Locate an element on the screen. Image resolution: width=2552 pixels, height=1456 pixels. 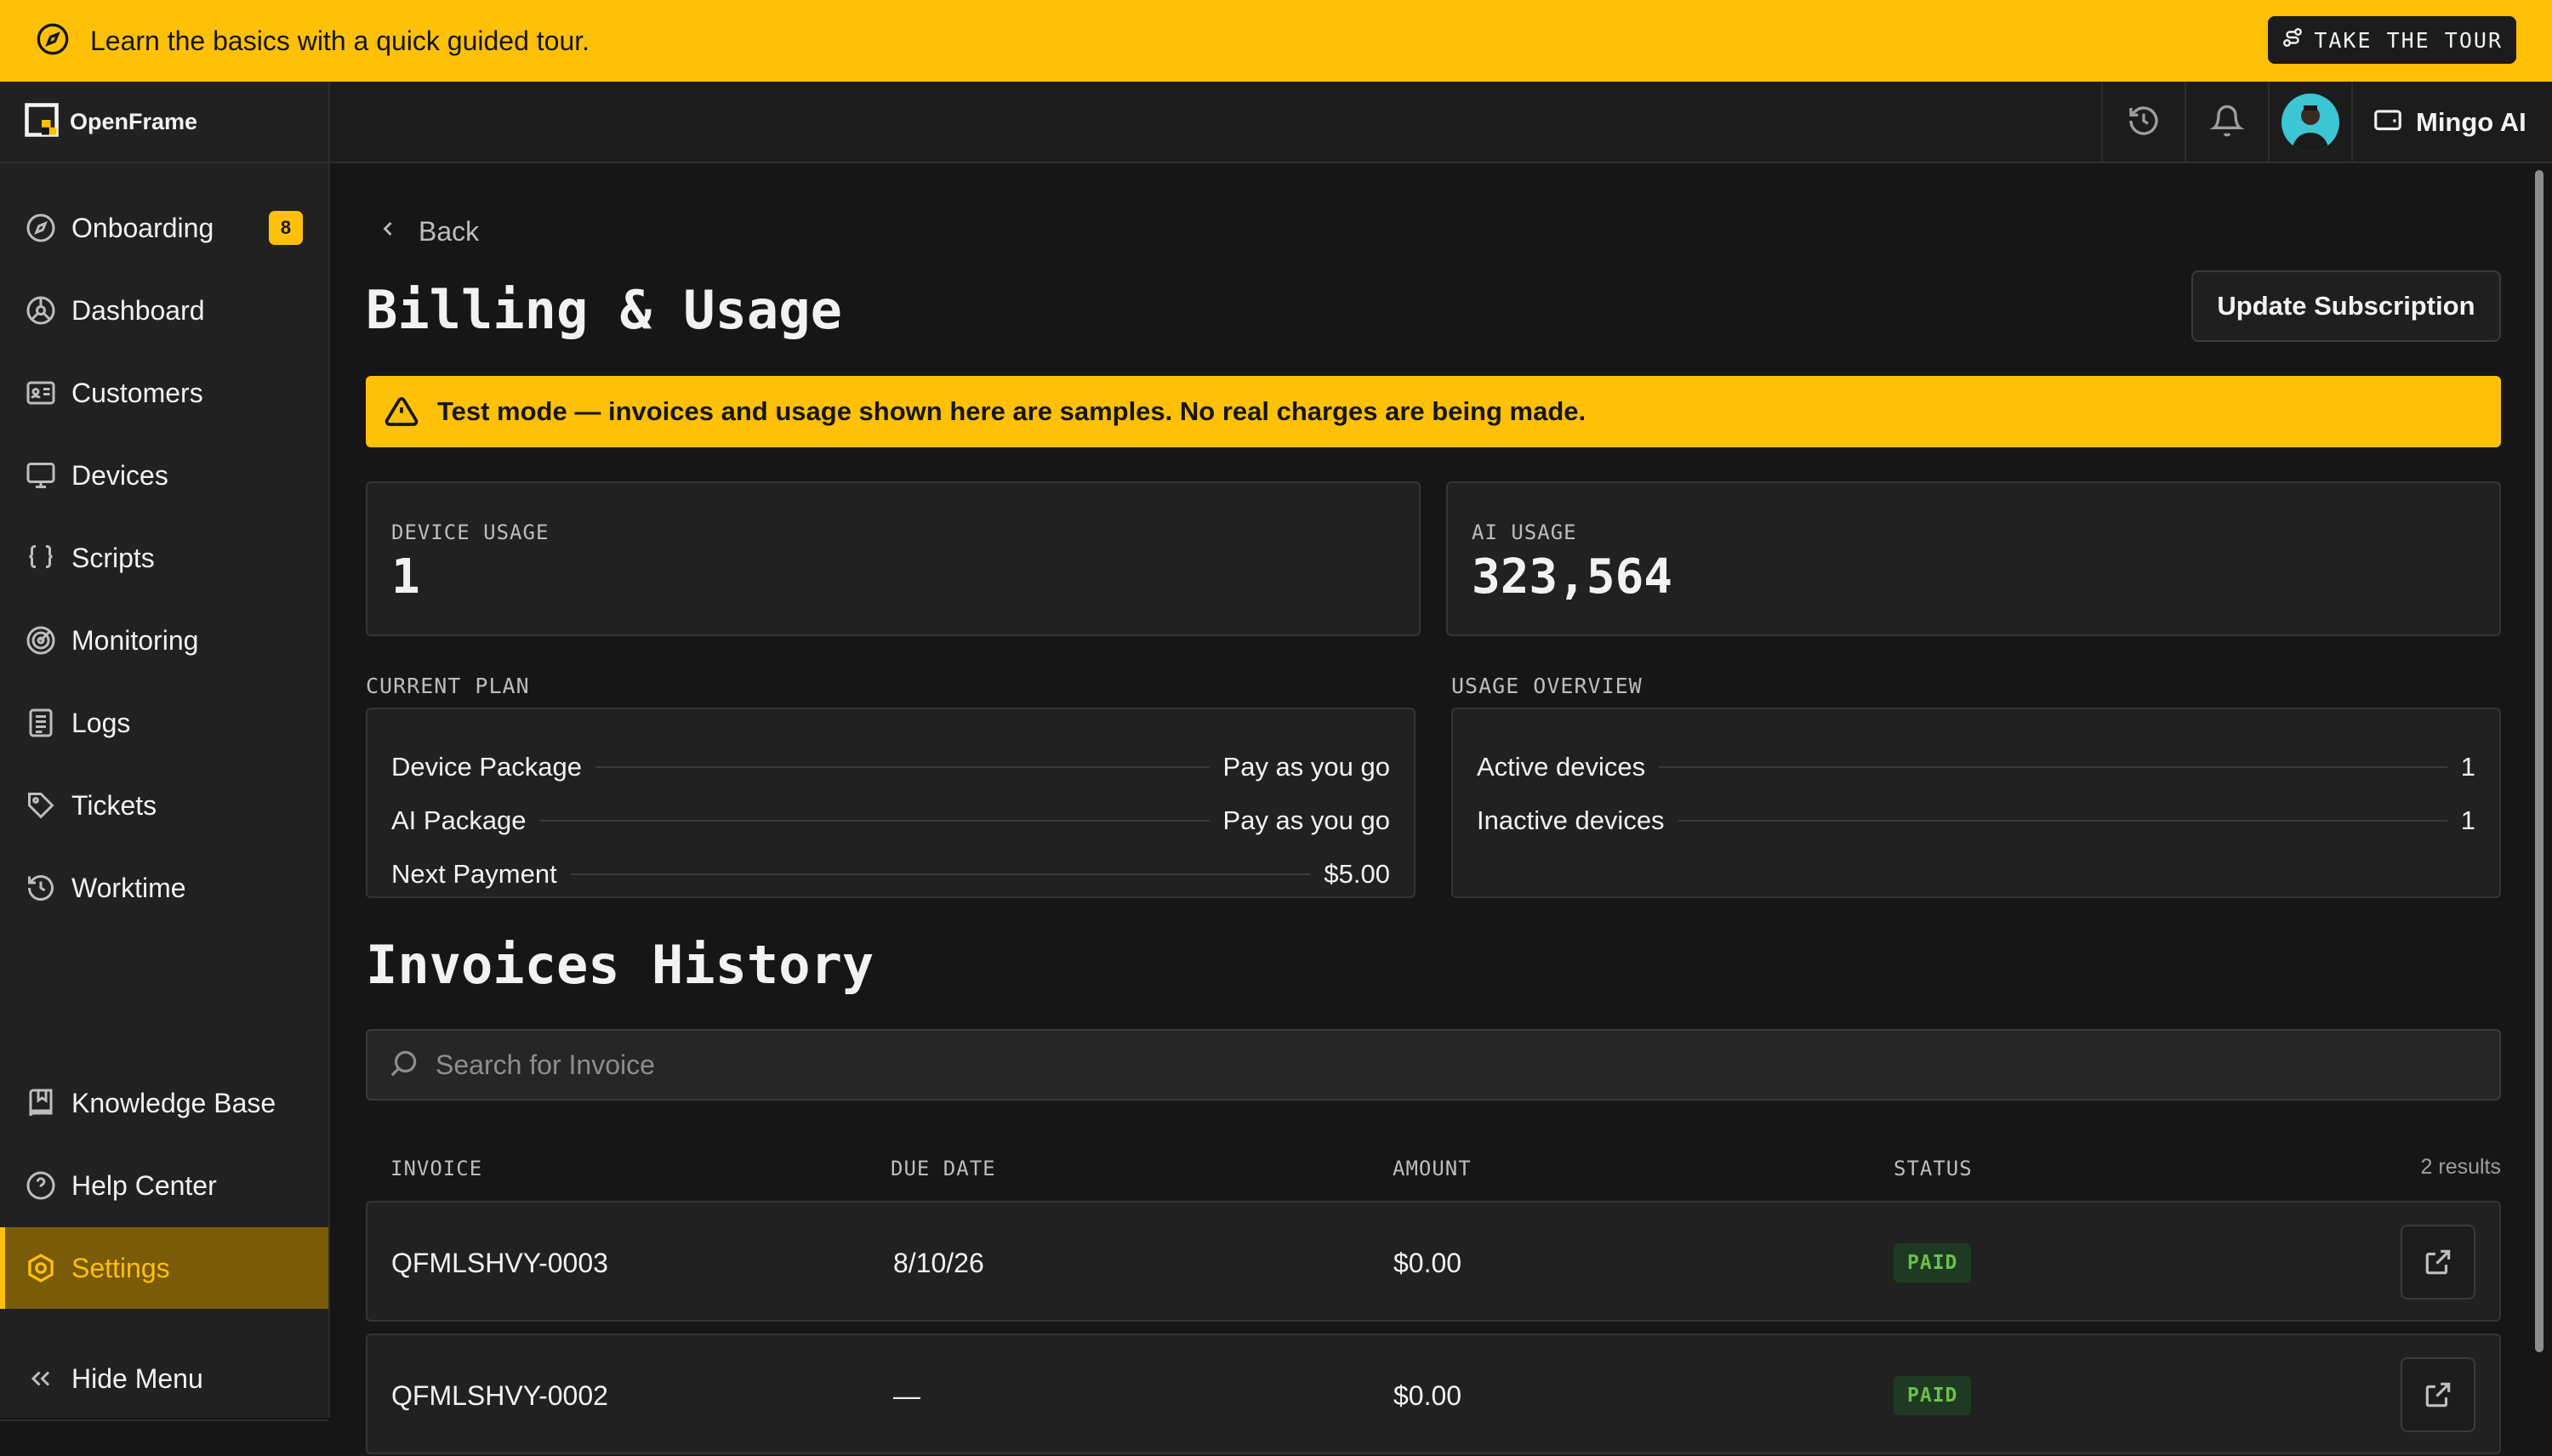
back-label: Back is located at coordinates (449, 231).